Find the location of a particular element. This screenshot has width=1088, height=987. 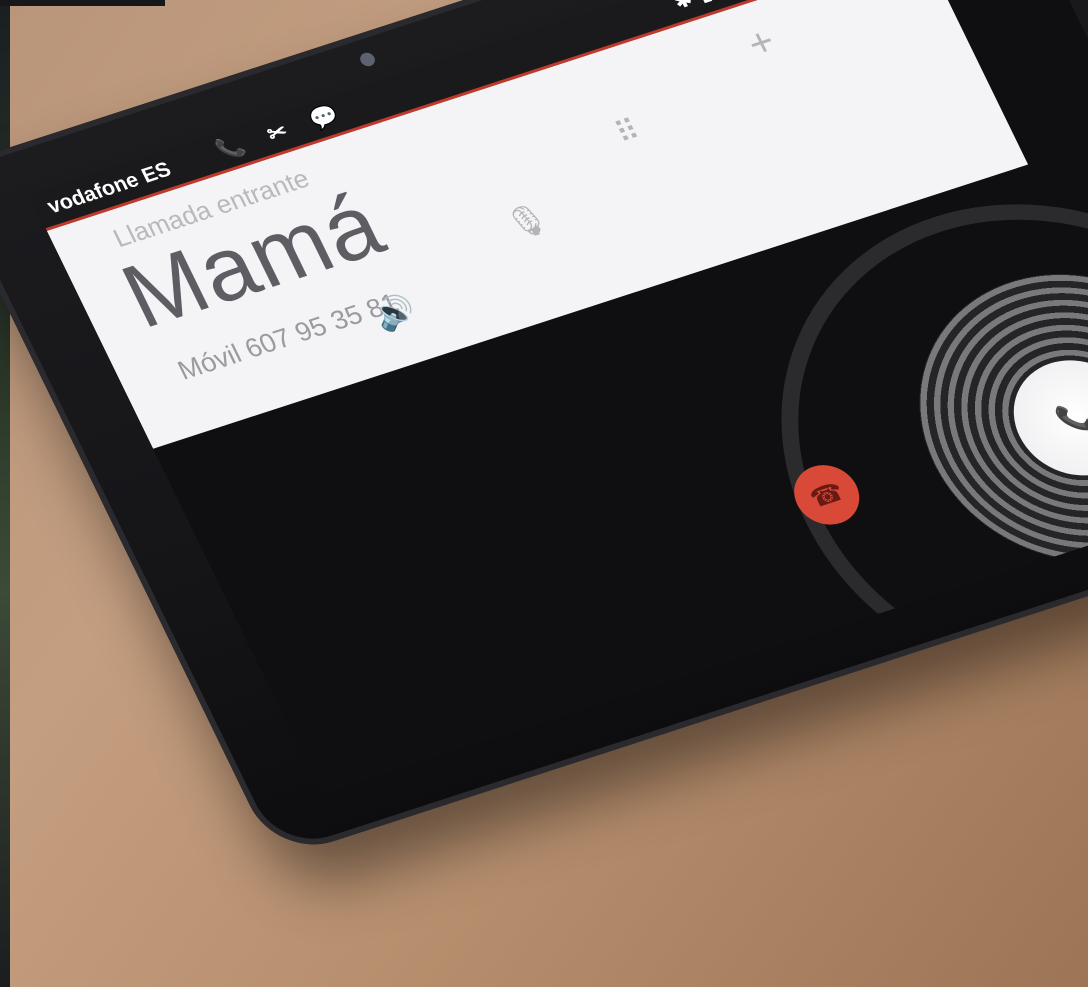

top-edge-strip is located at coordinates (82, 3).